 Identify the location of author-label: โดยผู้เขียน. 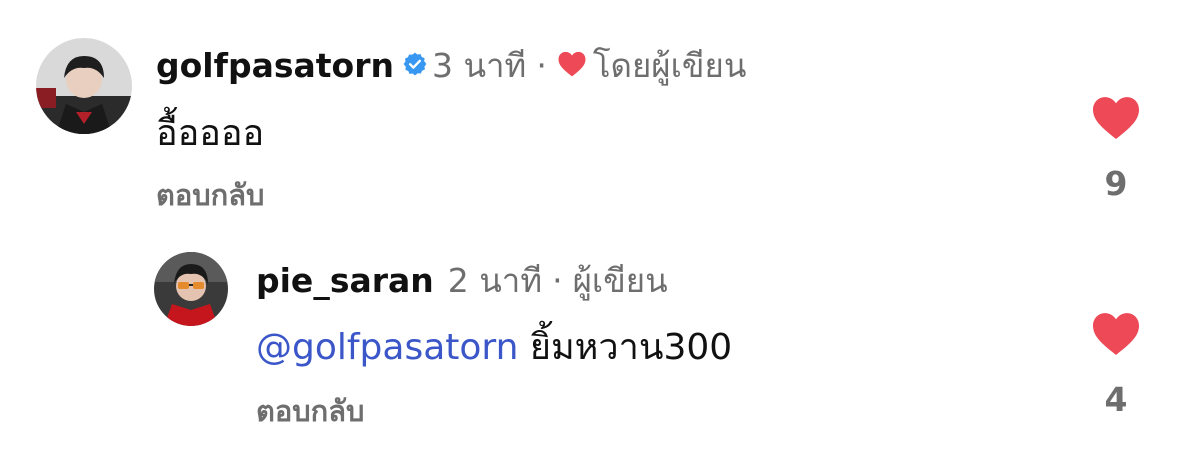
(669, 65).